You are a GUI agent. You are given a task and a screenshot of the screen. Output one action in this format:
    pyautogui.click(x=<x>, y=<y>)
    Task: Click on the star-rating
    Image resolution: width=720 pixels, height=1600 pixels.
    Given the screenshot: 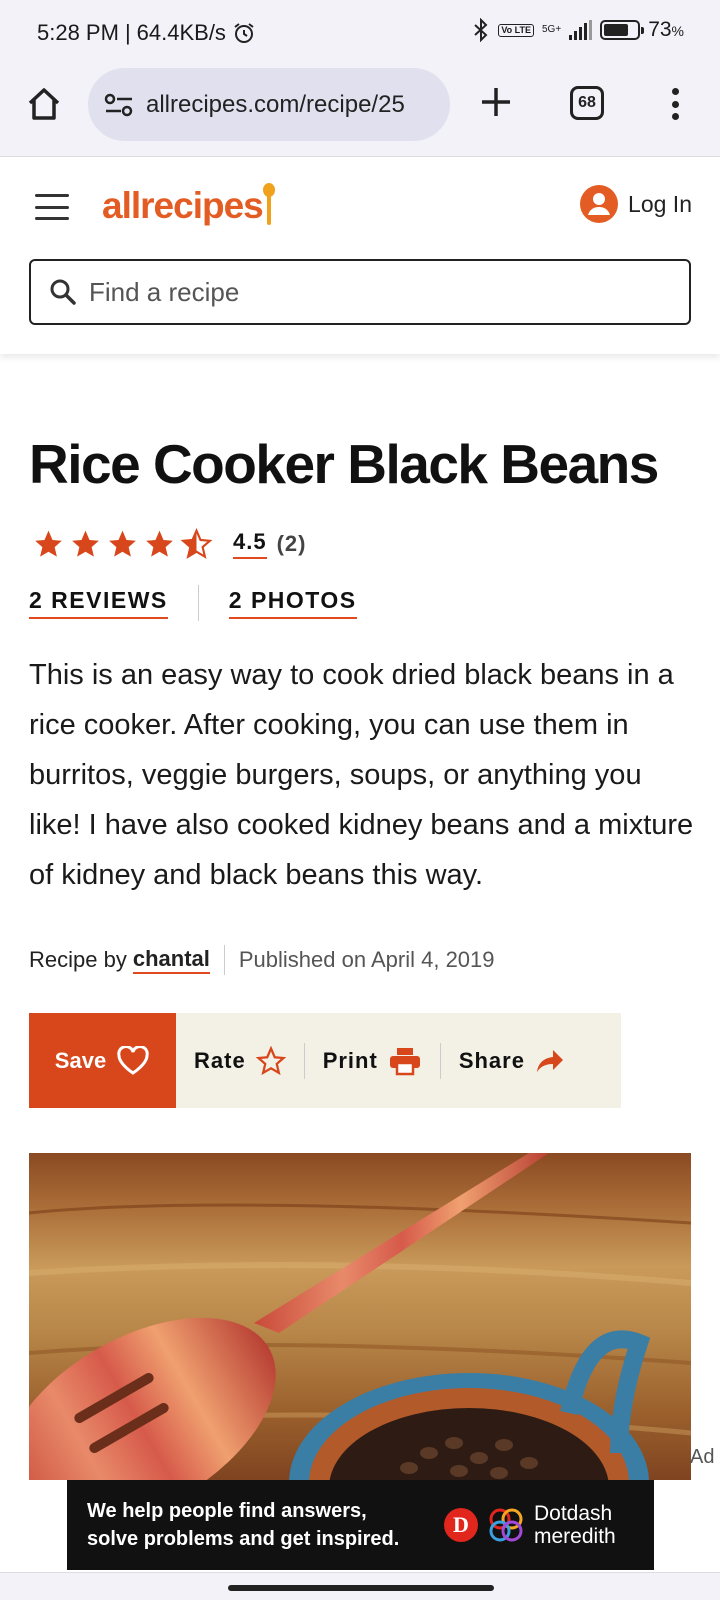 What is the action you would take?
    pyautogui.click(x=122, y=544)
    